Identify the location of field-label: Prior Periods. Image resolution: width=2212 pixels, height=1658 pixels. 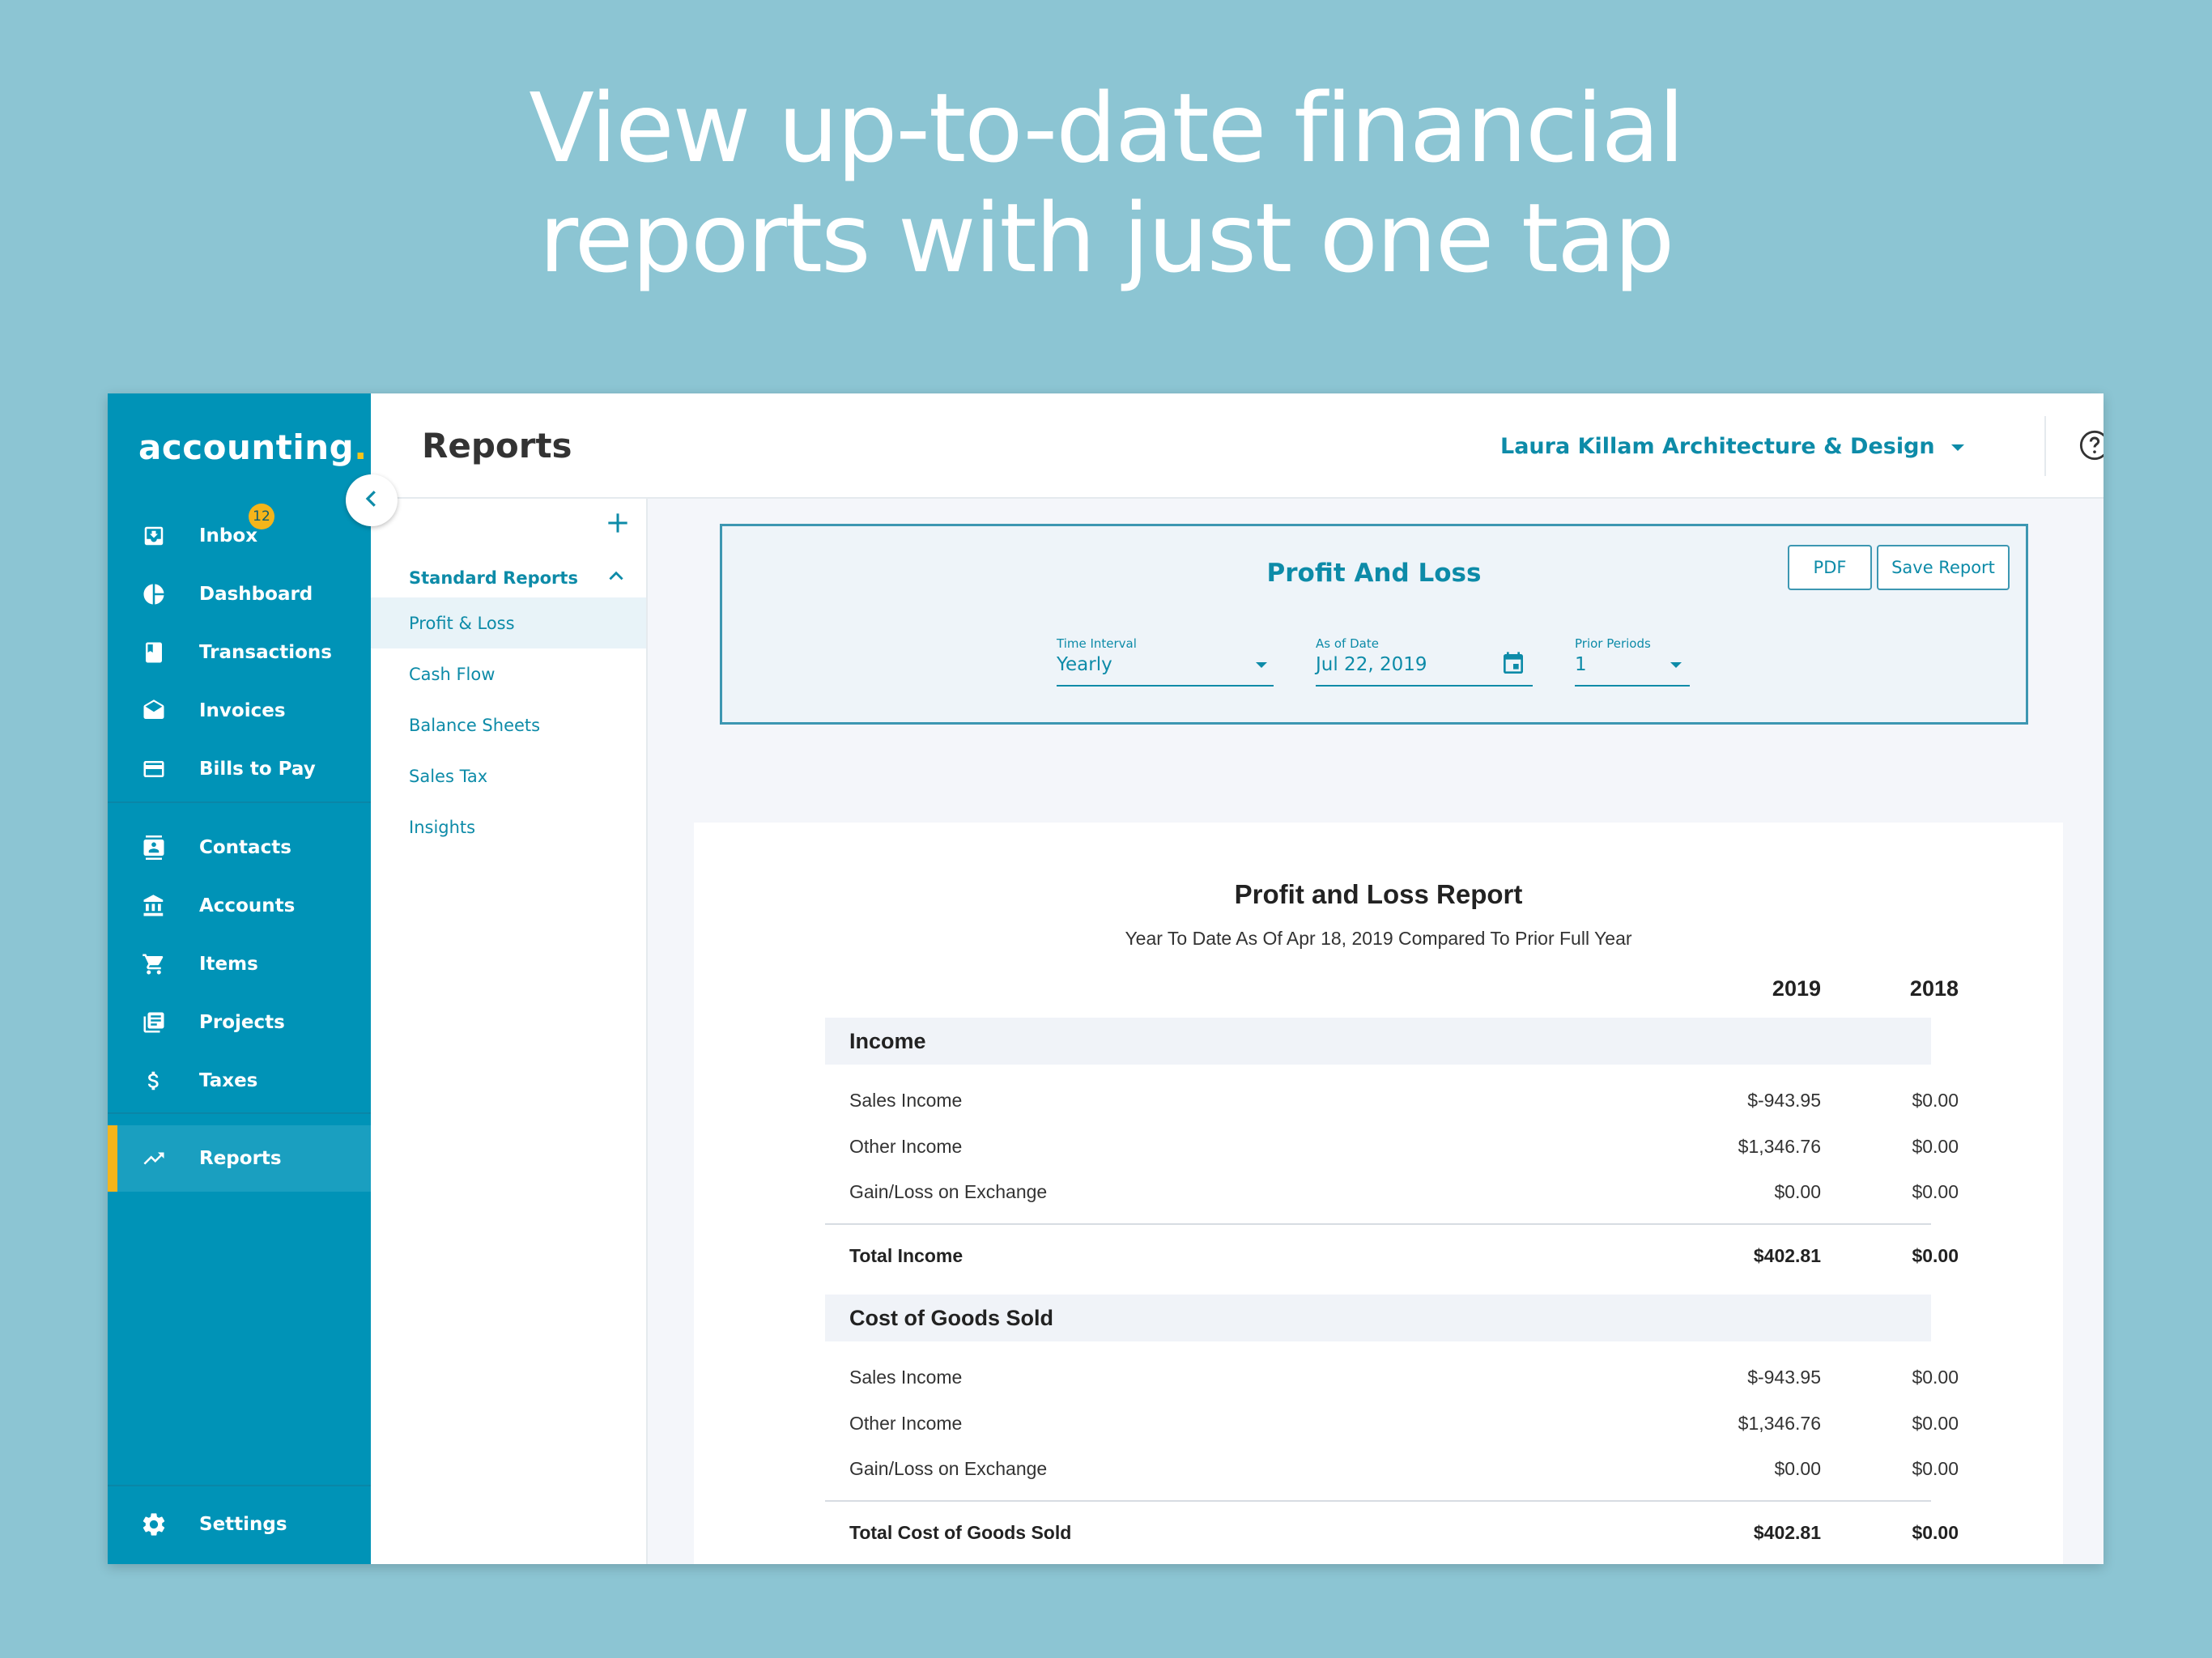
(1613, 643).